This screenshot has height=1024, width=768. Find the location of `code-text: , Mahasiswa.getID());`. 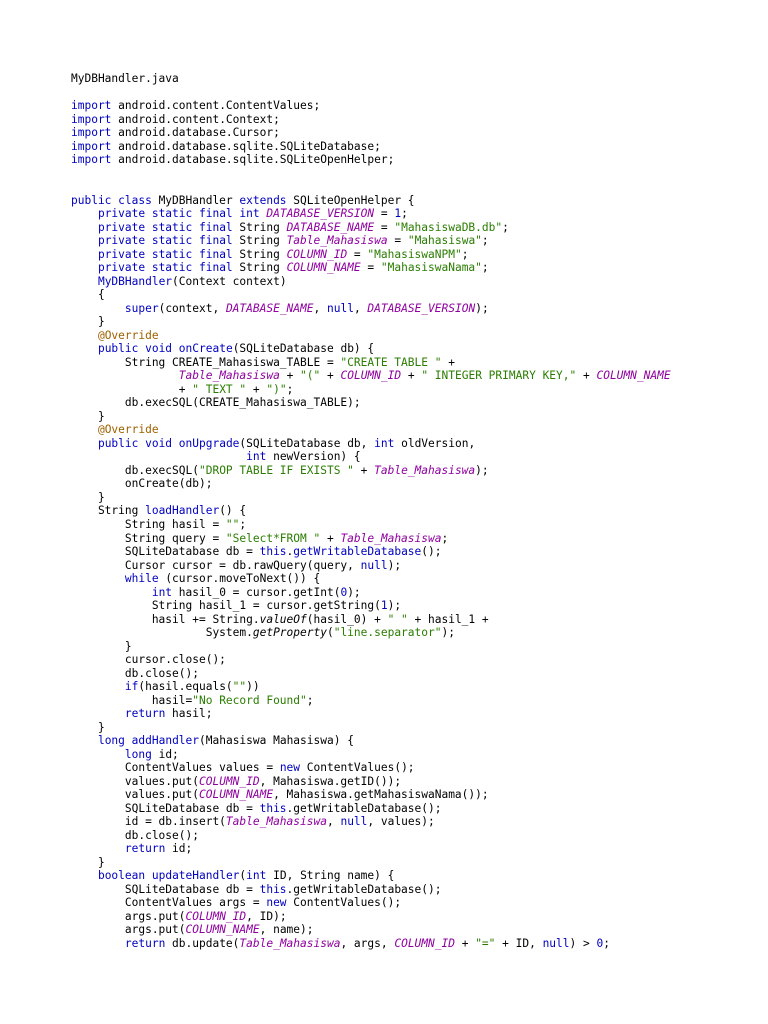

code-text: , Mahasiswa.getID()); is located at coordinates (330, 781).